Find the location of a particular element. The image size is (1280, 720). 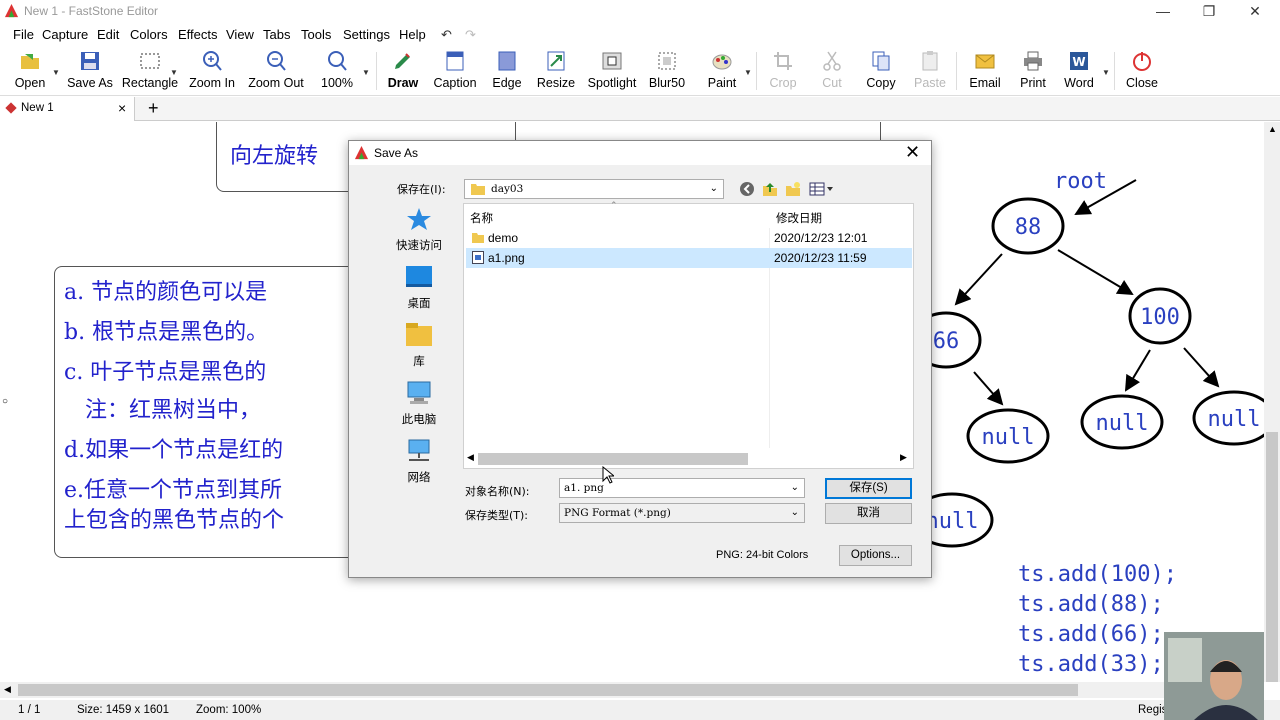

menu-view: View is located at coordinates (240, 34).